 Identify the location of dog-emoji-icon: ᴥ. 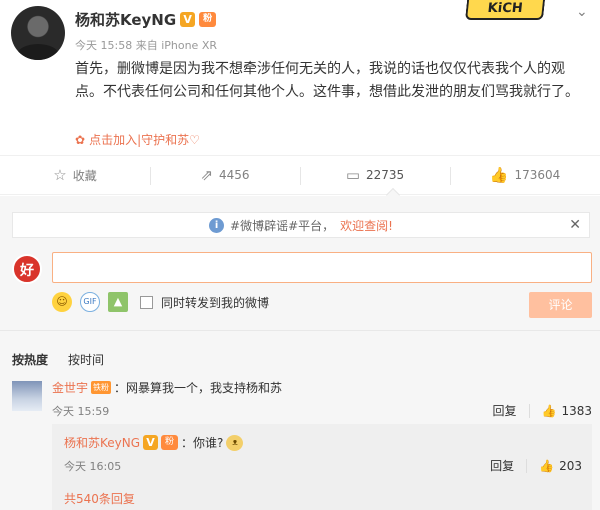
(235, 442).